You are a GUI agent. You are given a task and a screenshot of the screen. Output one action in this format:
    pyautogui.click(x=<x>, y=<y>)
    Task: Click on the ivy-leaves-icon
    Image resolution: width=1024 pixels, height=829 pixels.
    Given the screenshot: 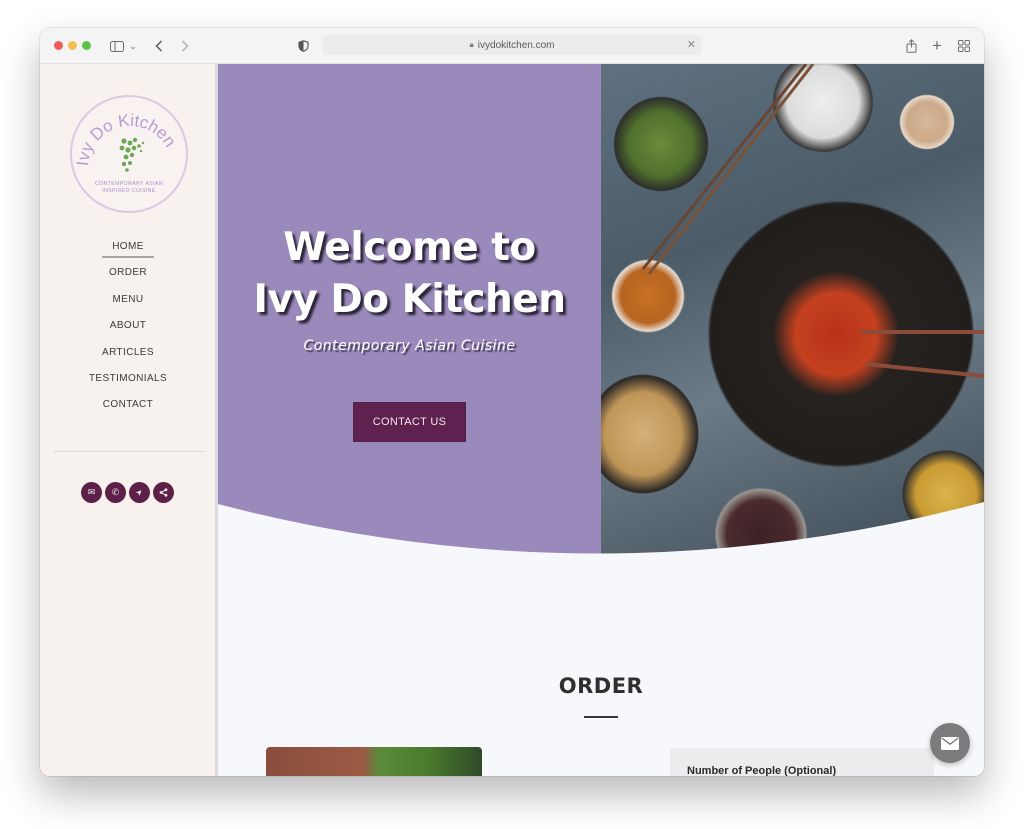 What is the action you would take?
    pyautogui.click(x=132, y=154)
    